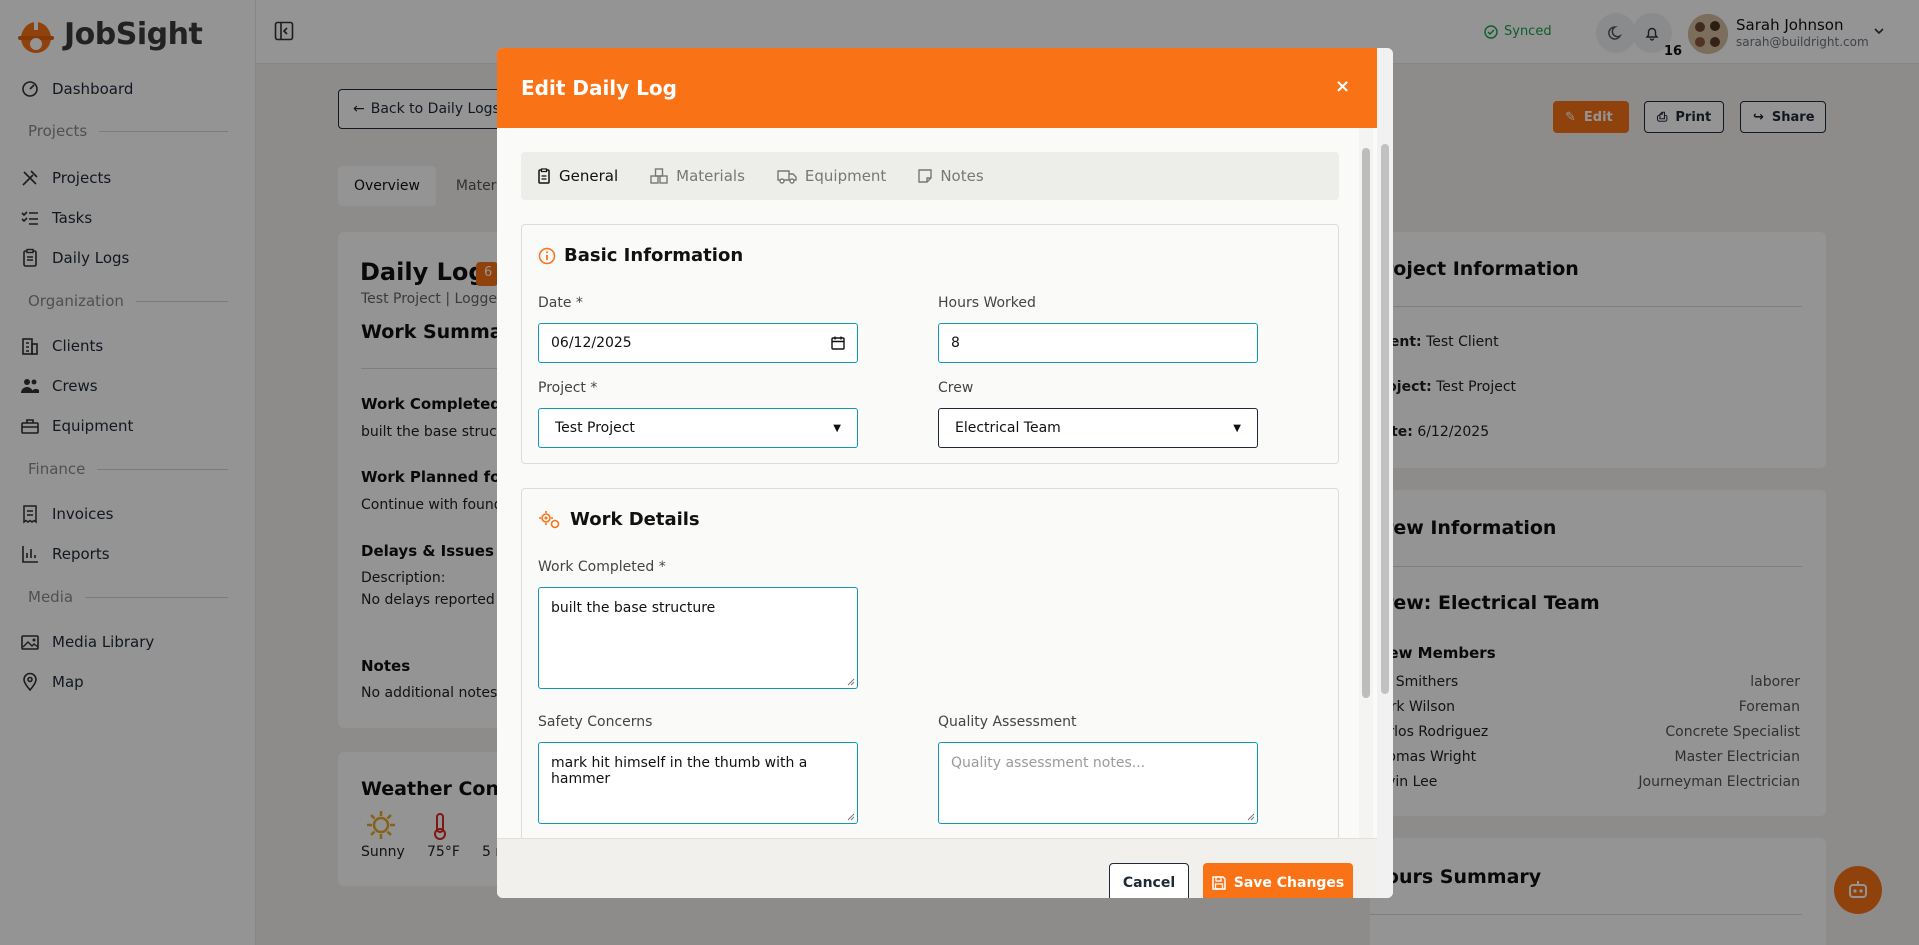 The height and width of the screenshot is (945, 1919). I want to click on project-select-value: Test Project, so click(595, 428).